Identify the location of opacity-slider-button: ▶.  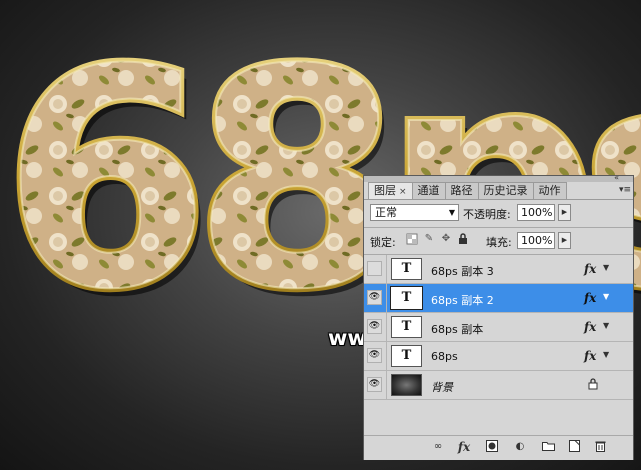
(564, 212).